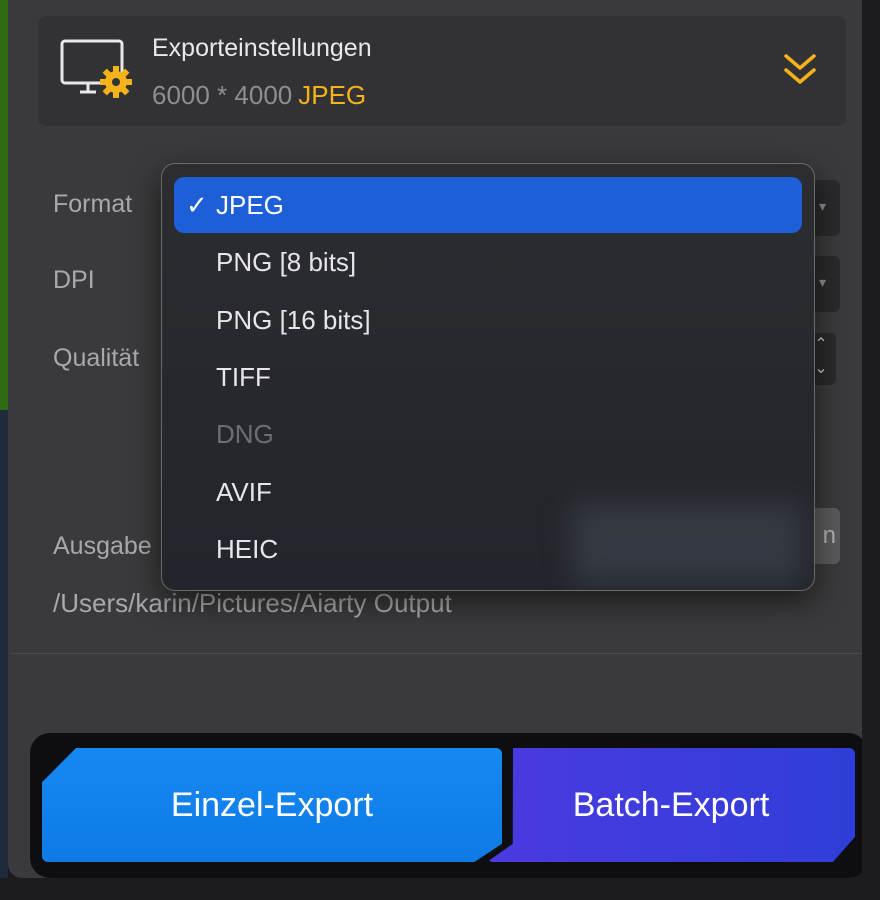 This screenshot has width=880, height=900. What do you see at coordinates (250, 205) in the screenshot?
I see `option-label: JPEG` at bounding box center [250, 205].